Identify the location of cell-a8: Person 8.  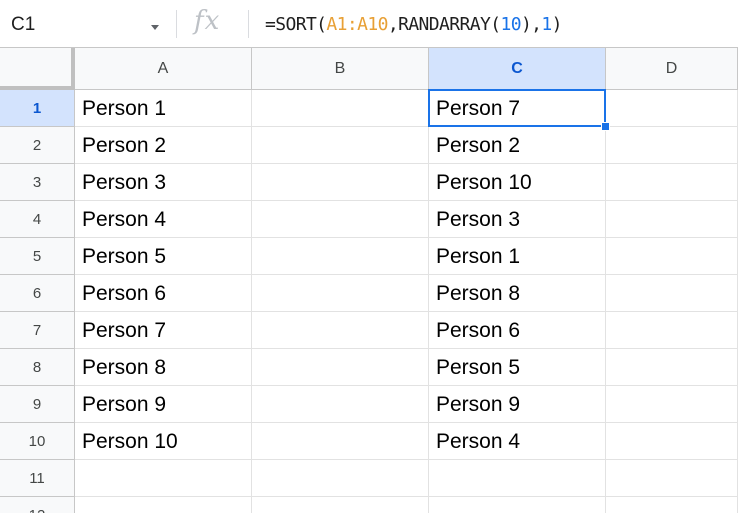
(163, 367).